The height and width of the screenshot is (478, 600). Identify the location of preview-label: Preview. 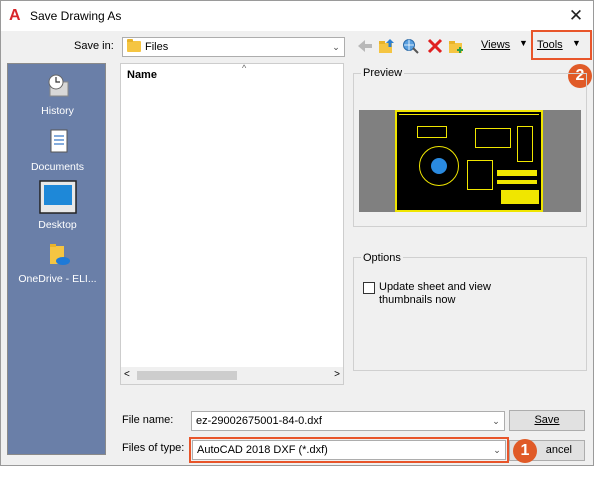
(383, 73).